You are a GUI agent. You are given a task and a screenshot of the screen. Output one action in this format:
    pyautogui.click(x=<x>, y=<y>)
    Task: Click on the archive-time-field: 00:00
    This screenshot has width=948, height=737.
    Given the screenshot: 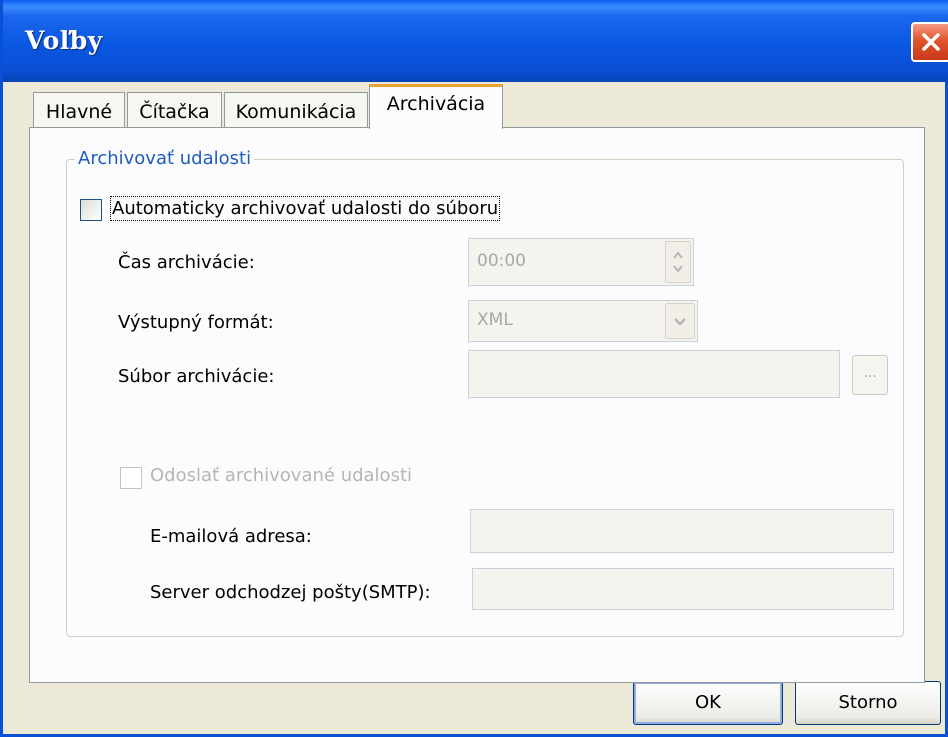 What is the action you would take?
    pyautogui.click(x=581, y=262)
    